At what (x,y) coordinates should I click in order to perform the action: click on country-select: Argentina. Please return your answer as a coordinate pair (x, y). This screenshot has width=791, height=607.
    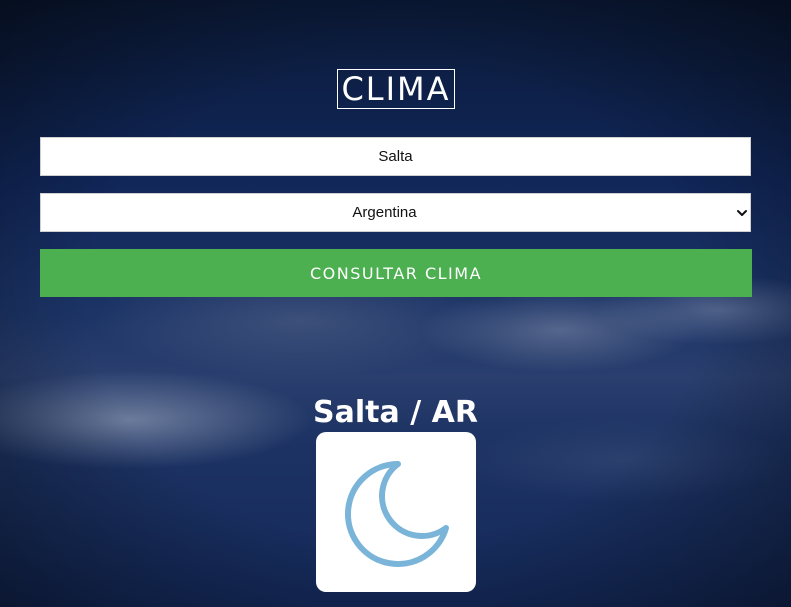
    Looking at the image, I should click on (395, 212).